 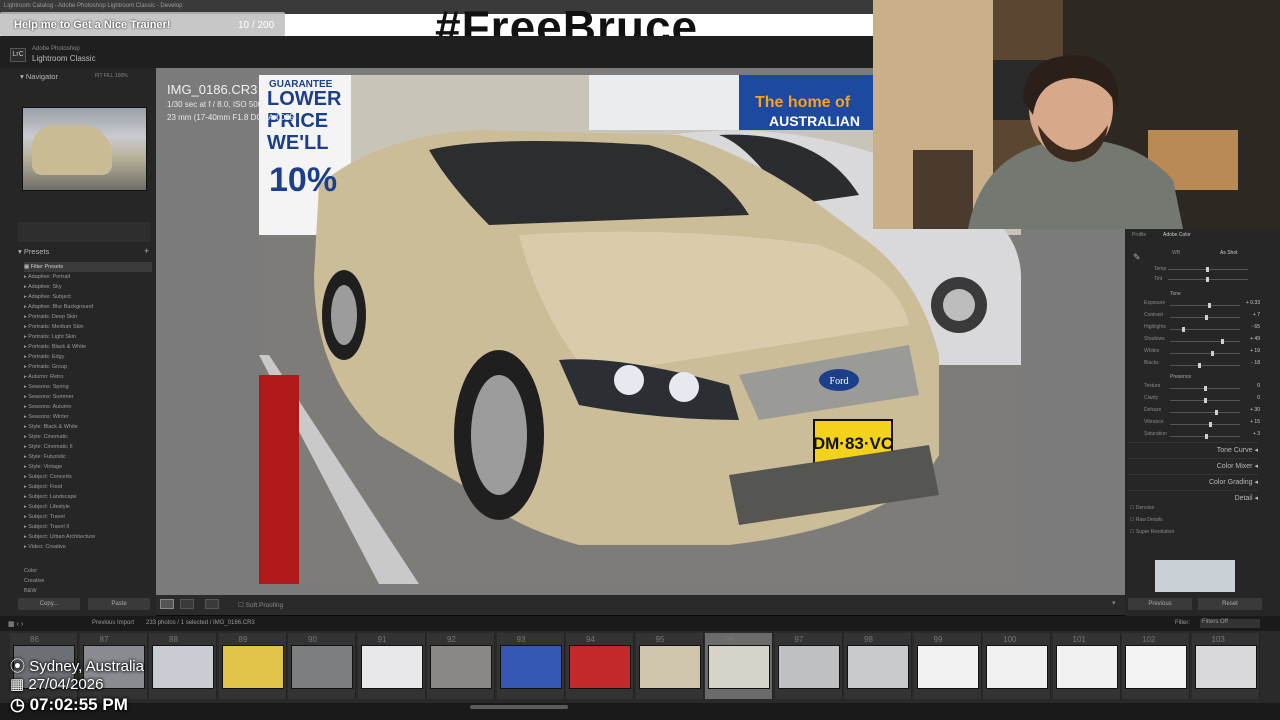 What do you see at coordinates (88, 327) in the screenshot?
I see `preset-item: ▸ Portraits: Medium Skin` at bounding box center [88, 327].